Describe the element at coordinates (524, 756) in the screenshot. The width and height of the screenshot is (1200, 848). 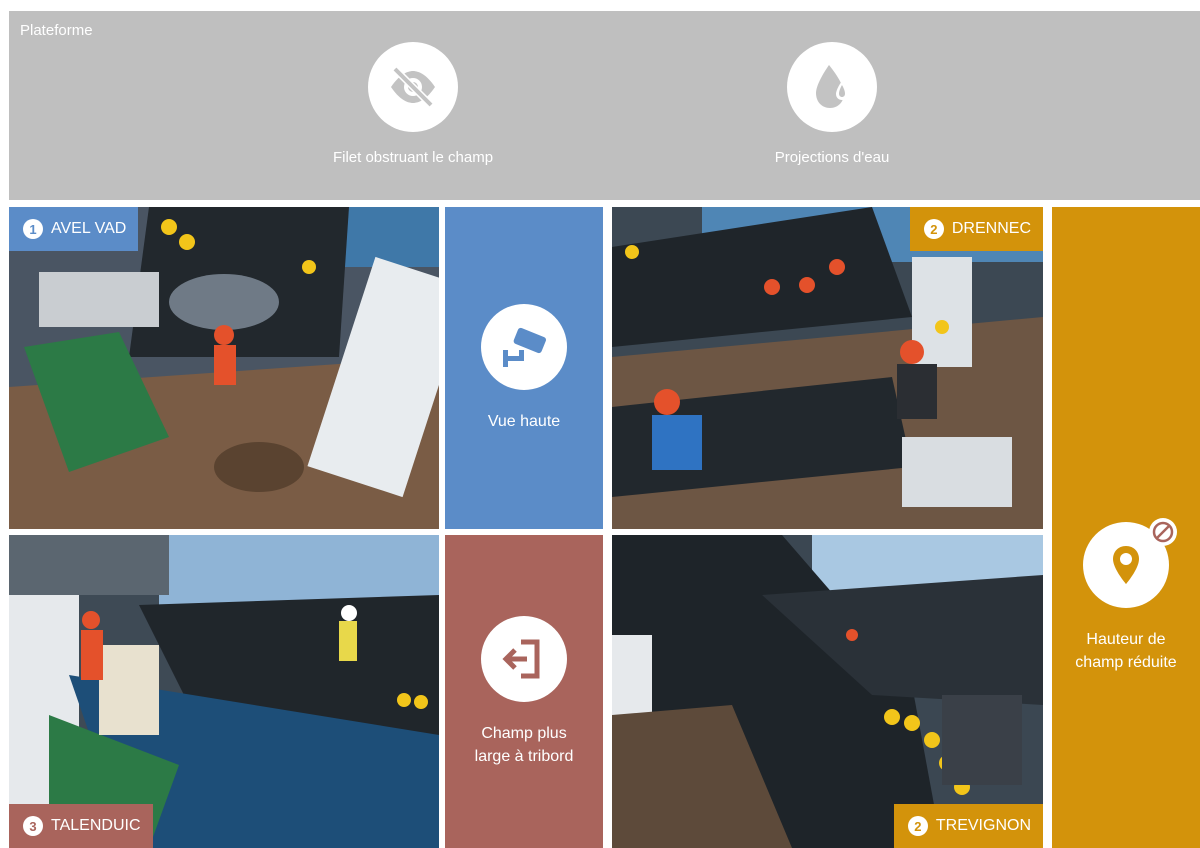
I see `starboard-wide-label-line2: large à tribord` at that location.